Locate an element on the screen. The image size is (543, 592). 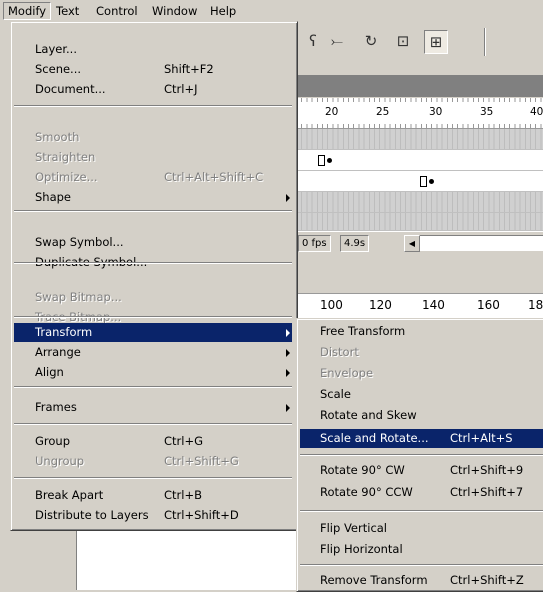
fps-readout: 0 fps is located at coordinates (314, 243).